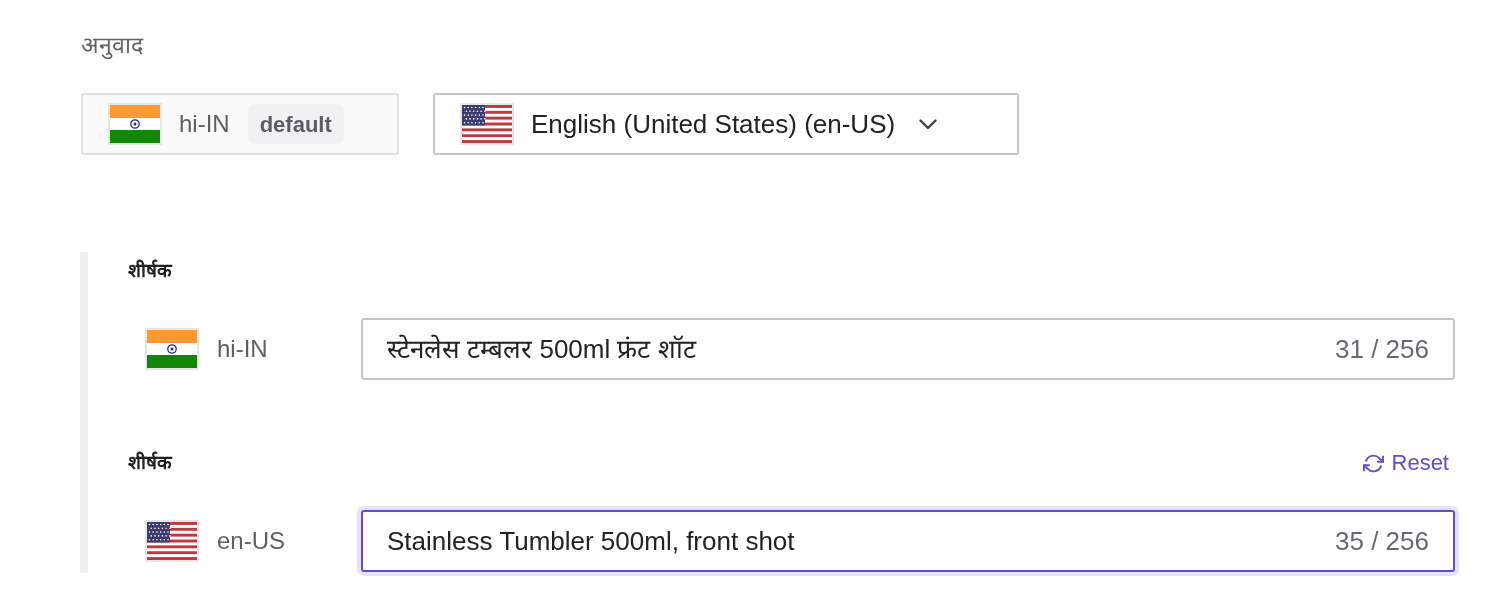 This screenshot has width=1490, height=604. Describe the element at coordinates (1373, 463) in the screenshot. I see `refresh-icon` at that location.